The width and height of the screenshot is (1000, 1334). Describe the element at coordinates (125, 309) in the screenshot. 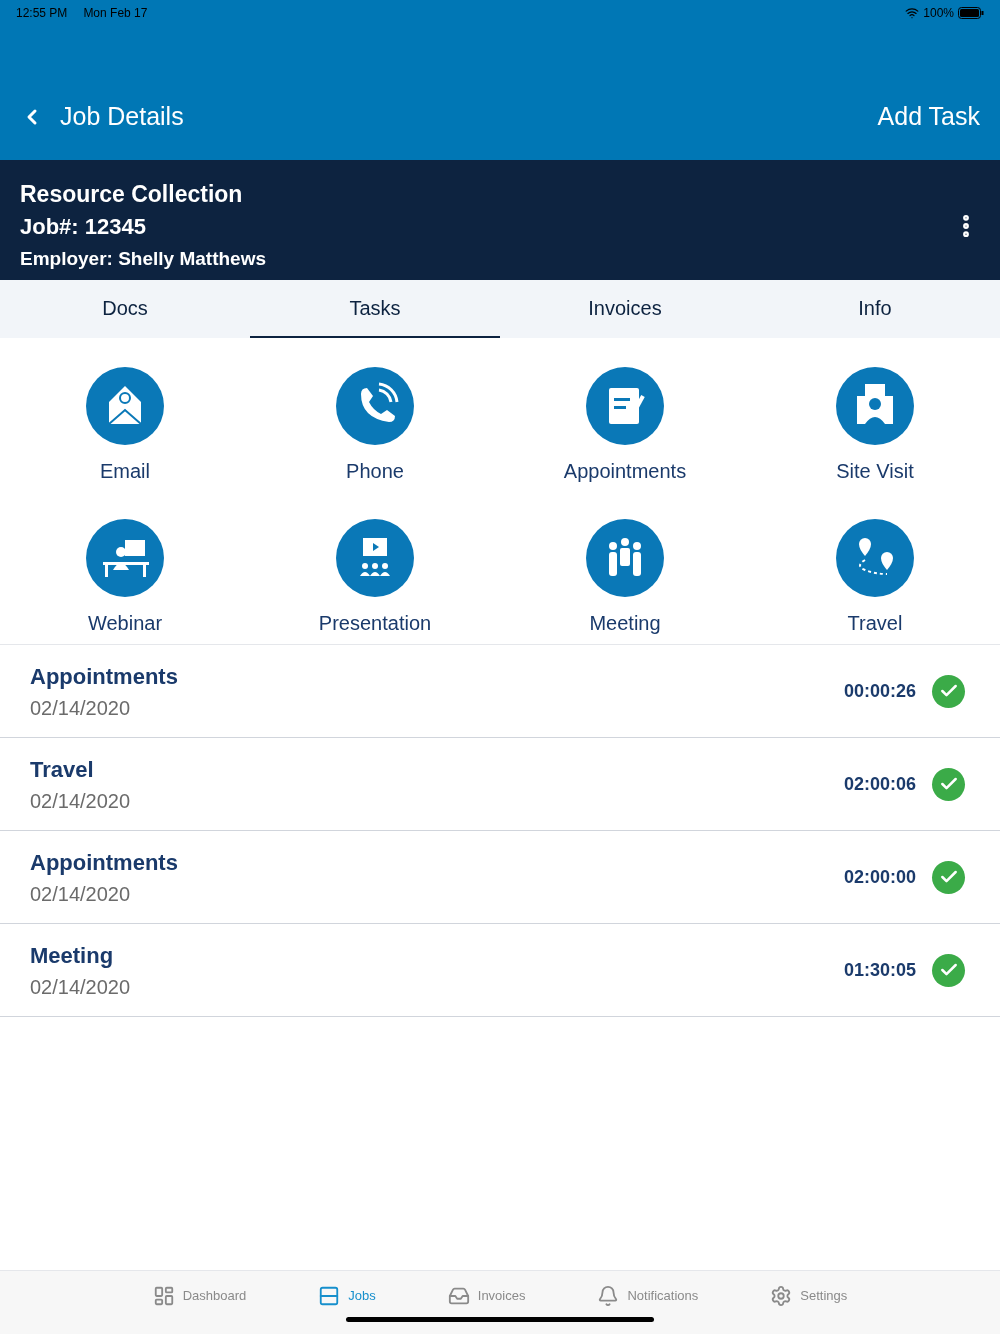

I see `tab: Docs` at that location.